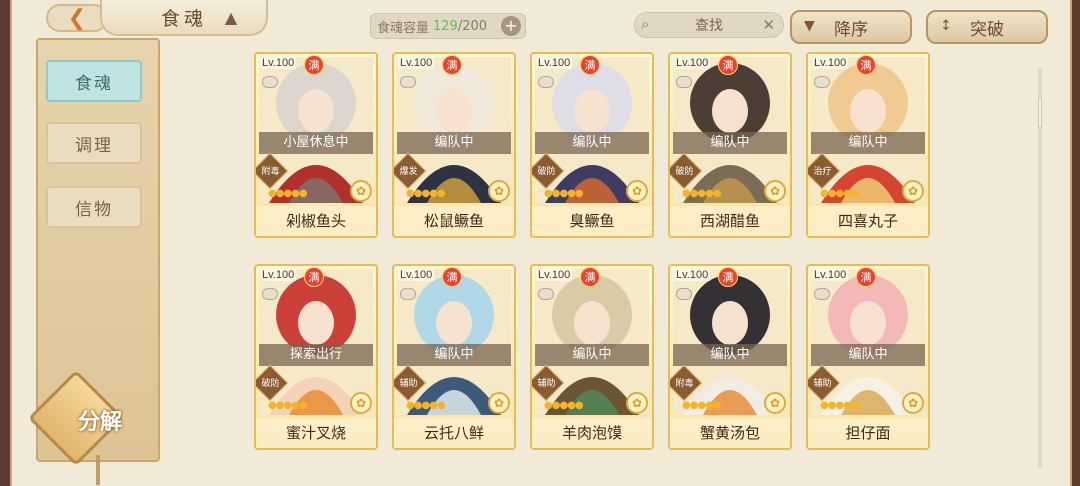 Image resolution: width=1080 pixels, height=486 pixels. Describe the element at coordinates (1040, 113) in the screenshot. I see `scroll-thumb` at that location.